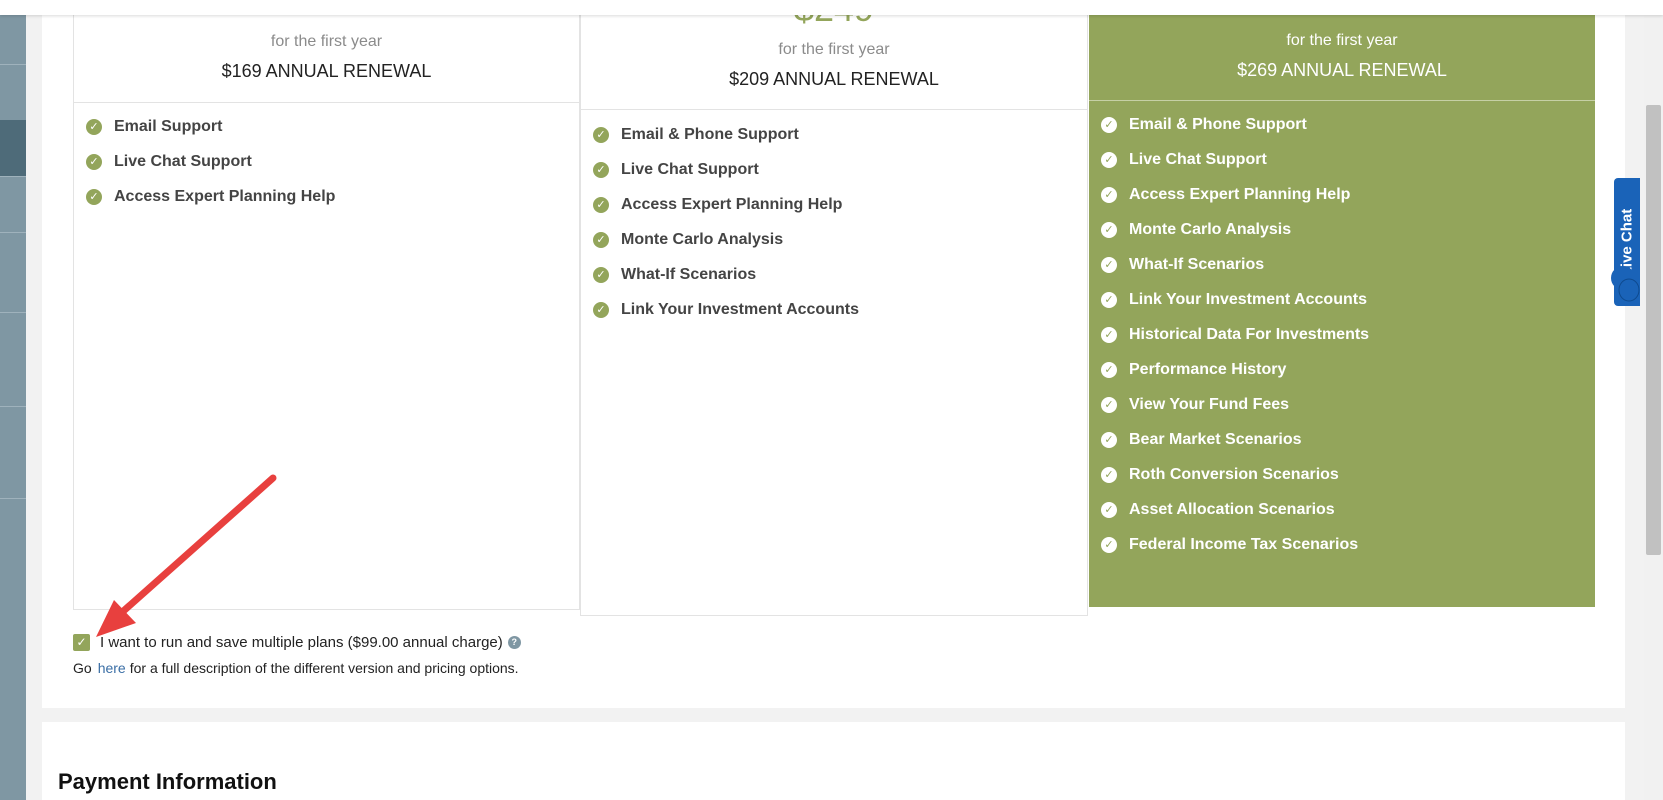 The width and height of the screenshot is (1663, 800). Describe the element at coordinates (834, 79) in the screenshot. I see `renewal-price: $209 ANNUAL RENEWAL` at that location.